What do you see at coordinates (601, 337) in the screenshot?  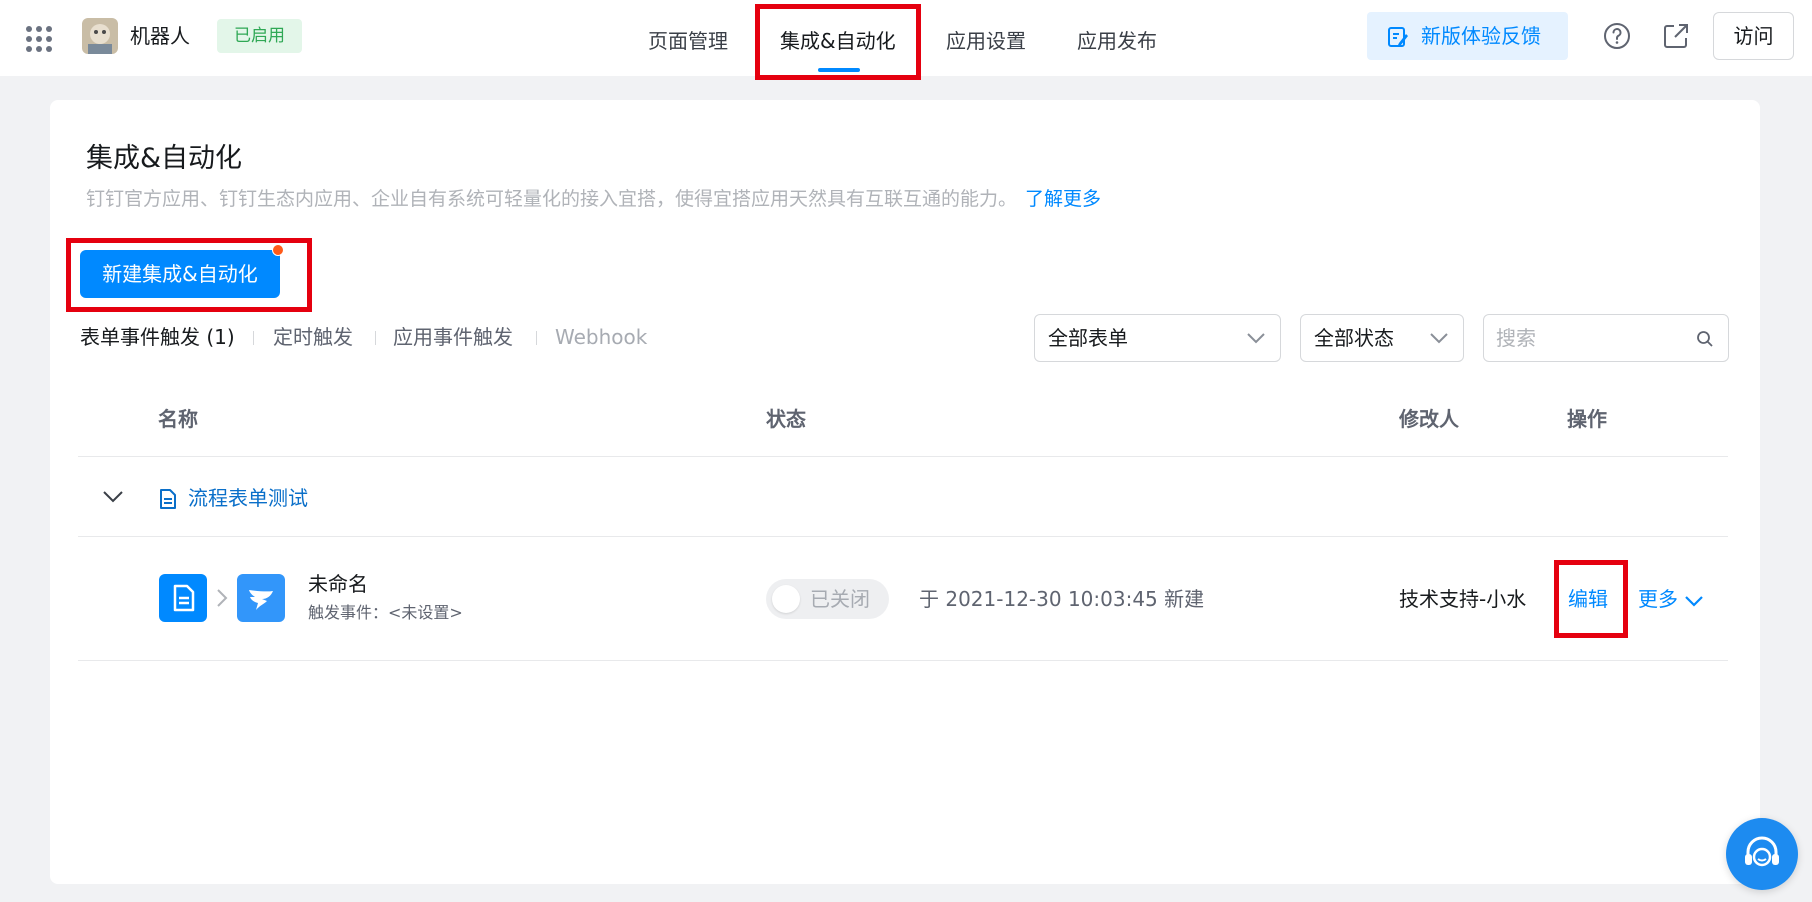 I see `subtab-webhook: Webhook` at bounding box center [601, 337].